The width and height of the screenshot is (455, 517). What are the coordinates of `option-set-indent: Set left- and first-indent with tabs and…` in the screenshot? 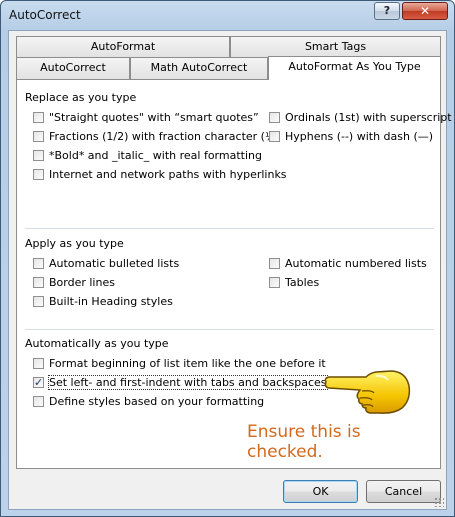 It's located at (180, 382).